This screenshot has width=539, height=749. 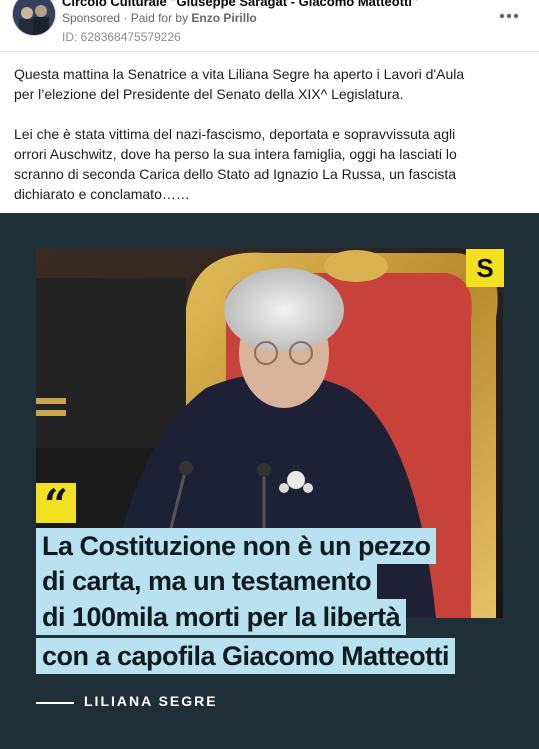 I want to click on quote-line-1: La Costituzione non è un pezzo, so click(x=236, y=546).